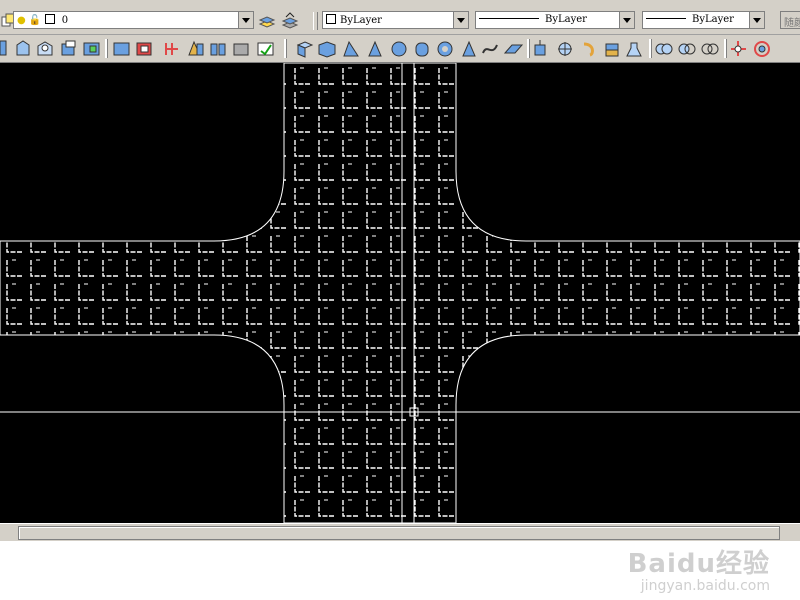 The width and height of the screenshot is (800, 600). What do you see at coordinates (566, 19) in the screenshot?
I see `linetype-value: ByLayer` at bounding box center [566, 19].